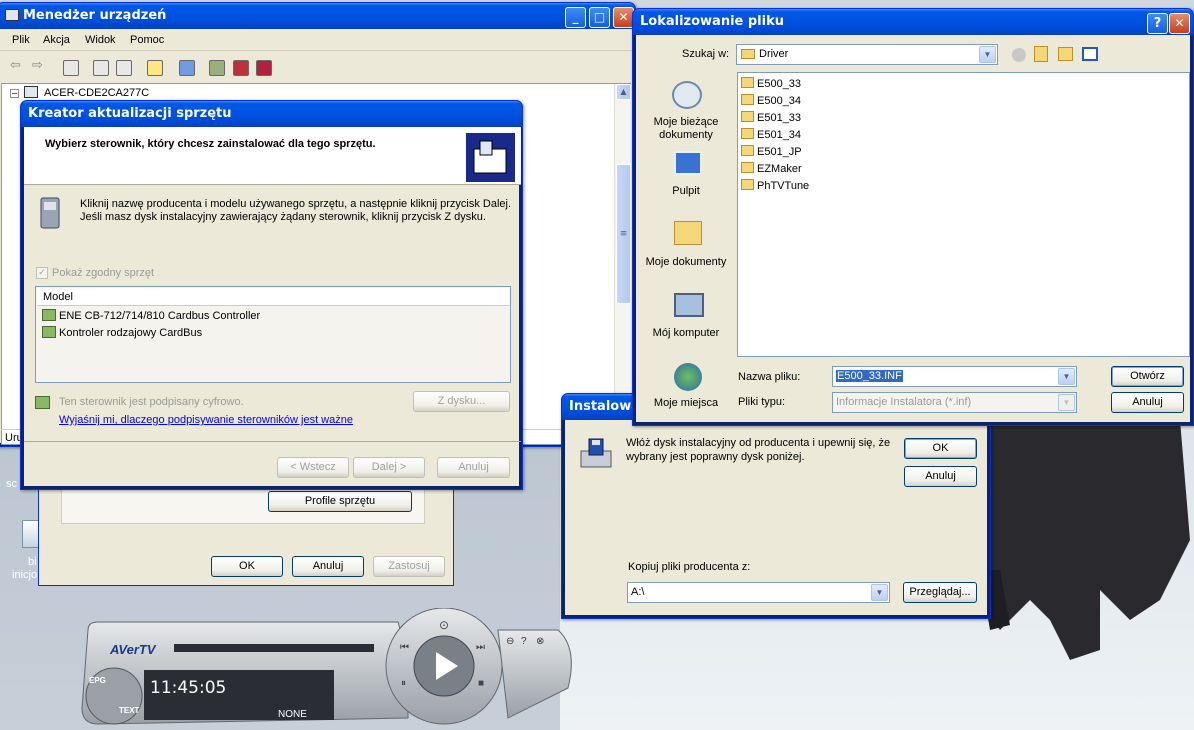 The image size is (1194, 730). What do you see at coordinates (273, 297) in the screenshot?
I see `model-list-header: Model` at bounding box center [273, 297].